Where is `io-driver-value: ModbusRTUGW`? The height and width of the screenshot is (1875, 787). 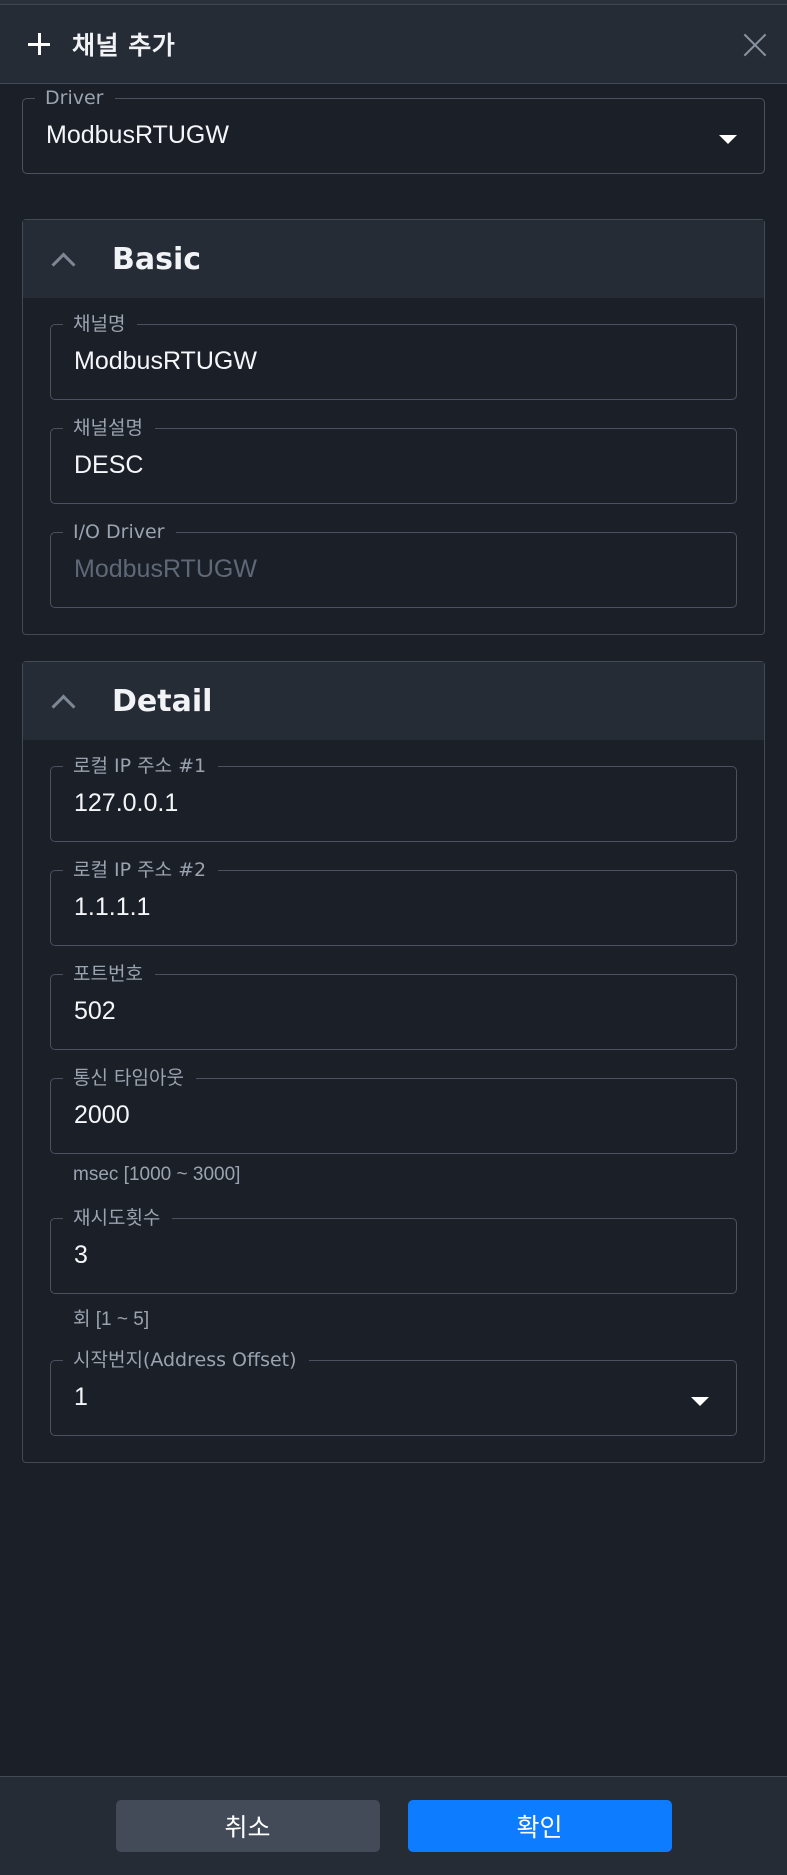 io-driver-value: ModbusRTUGW is located at coordinates (165, 569).